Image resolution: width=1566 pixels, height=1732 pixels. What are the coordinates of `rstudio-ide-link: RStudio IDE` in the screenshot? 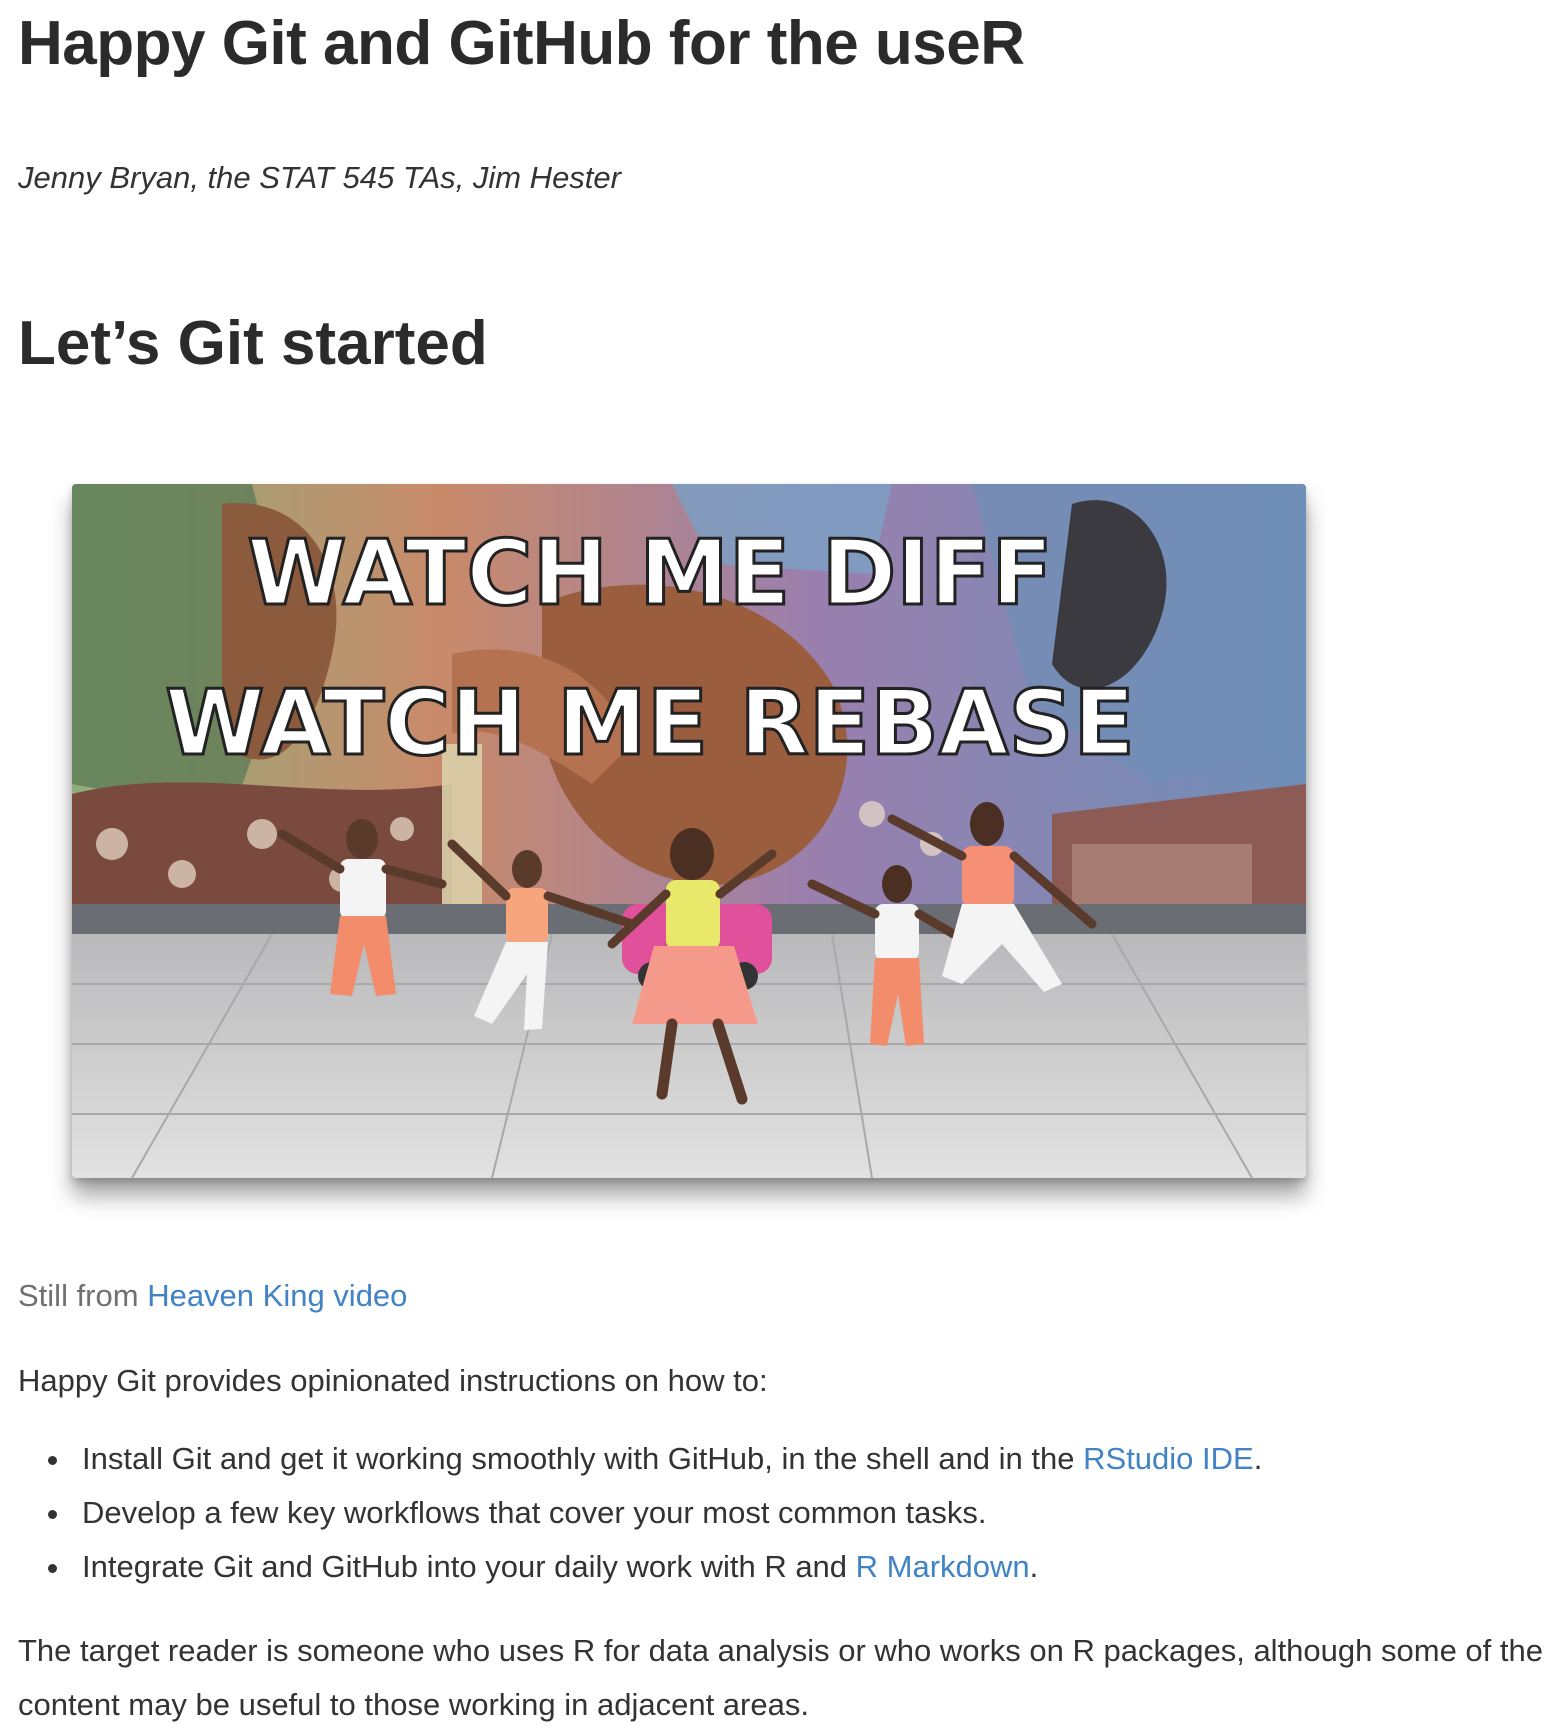 It's located at (1168, 1458).